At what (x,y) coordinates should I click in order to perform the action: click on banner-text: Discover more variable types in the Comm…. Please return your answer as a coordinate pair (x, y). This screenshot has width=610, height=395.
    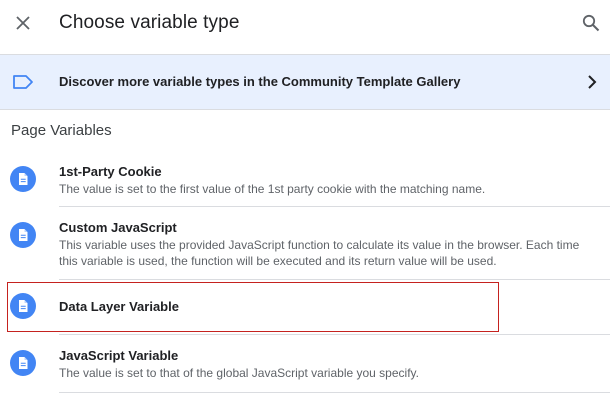
    Looking at the image, I should click on (260, 81).